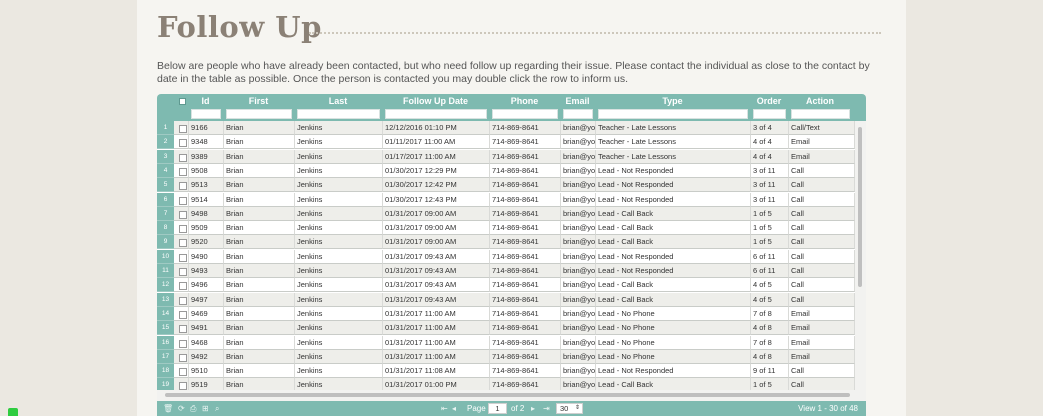 Image resolution: width=1043 pixels, height=416 pixels. Describe the element at coordinates (533, 408) in the screenshot. I see `next-page-icon: ▸` at that location.